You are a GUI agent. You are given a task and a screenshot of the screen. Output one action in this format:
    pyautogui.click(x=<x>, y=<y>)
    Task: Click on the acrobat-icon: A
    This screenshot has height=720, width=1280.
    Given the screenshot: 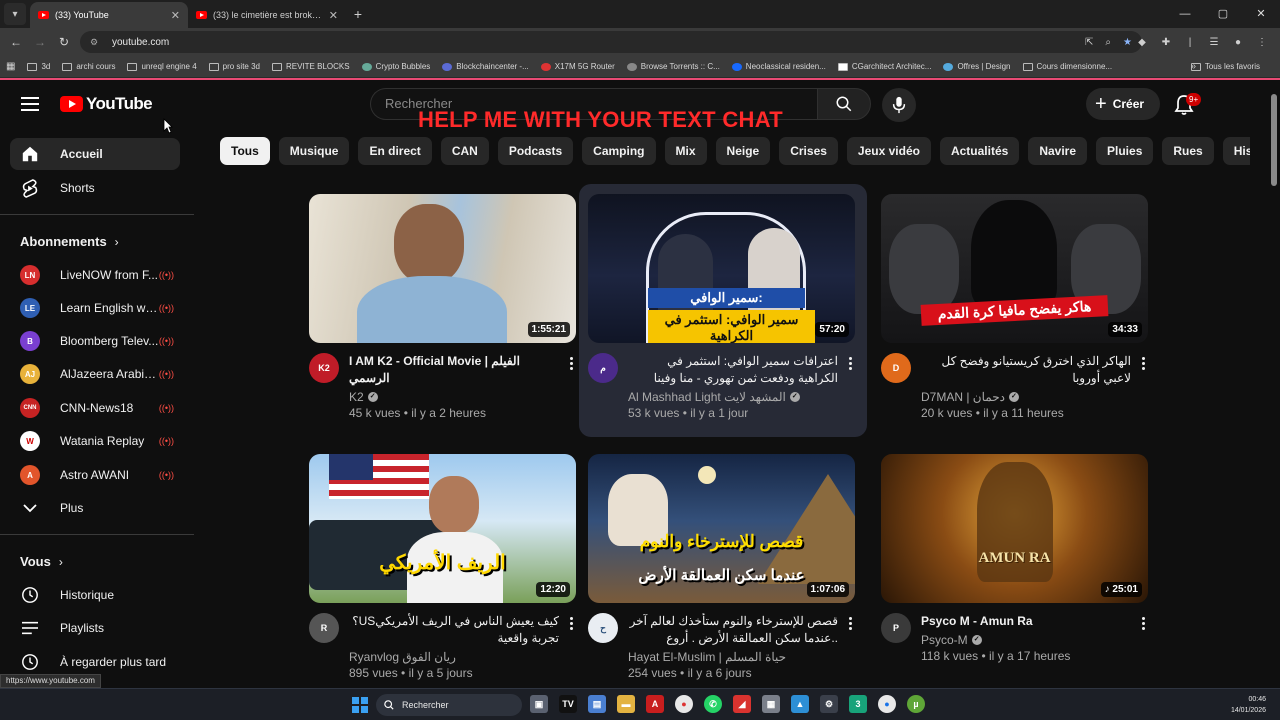 What is the action you would take?
    pyautogui.click(x=655, y=704)
    